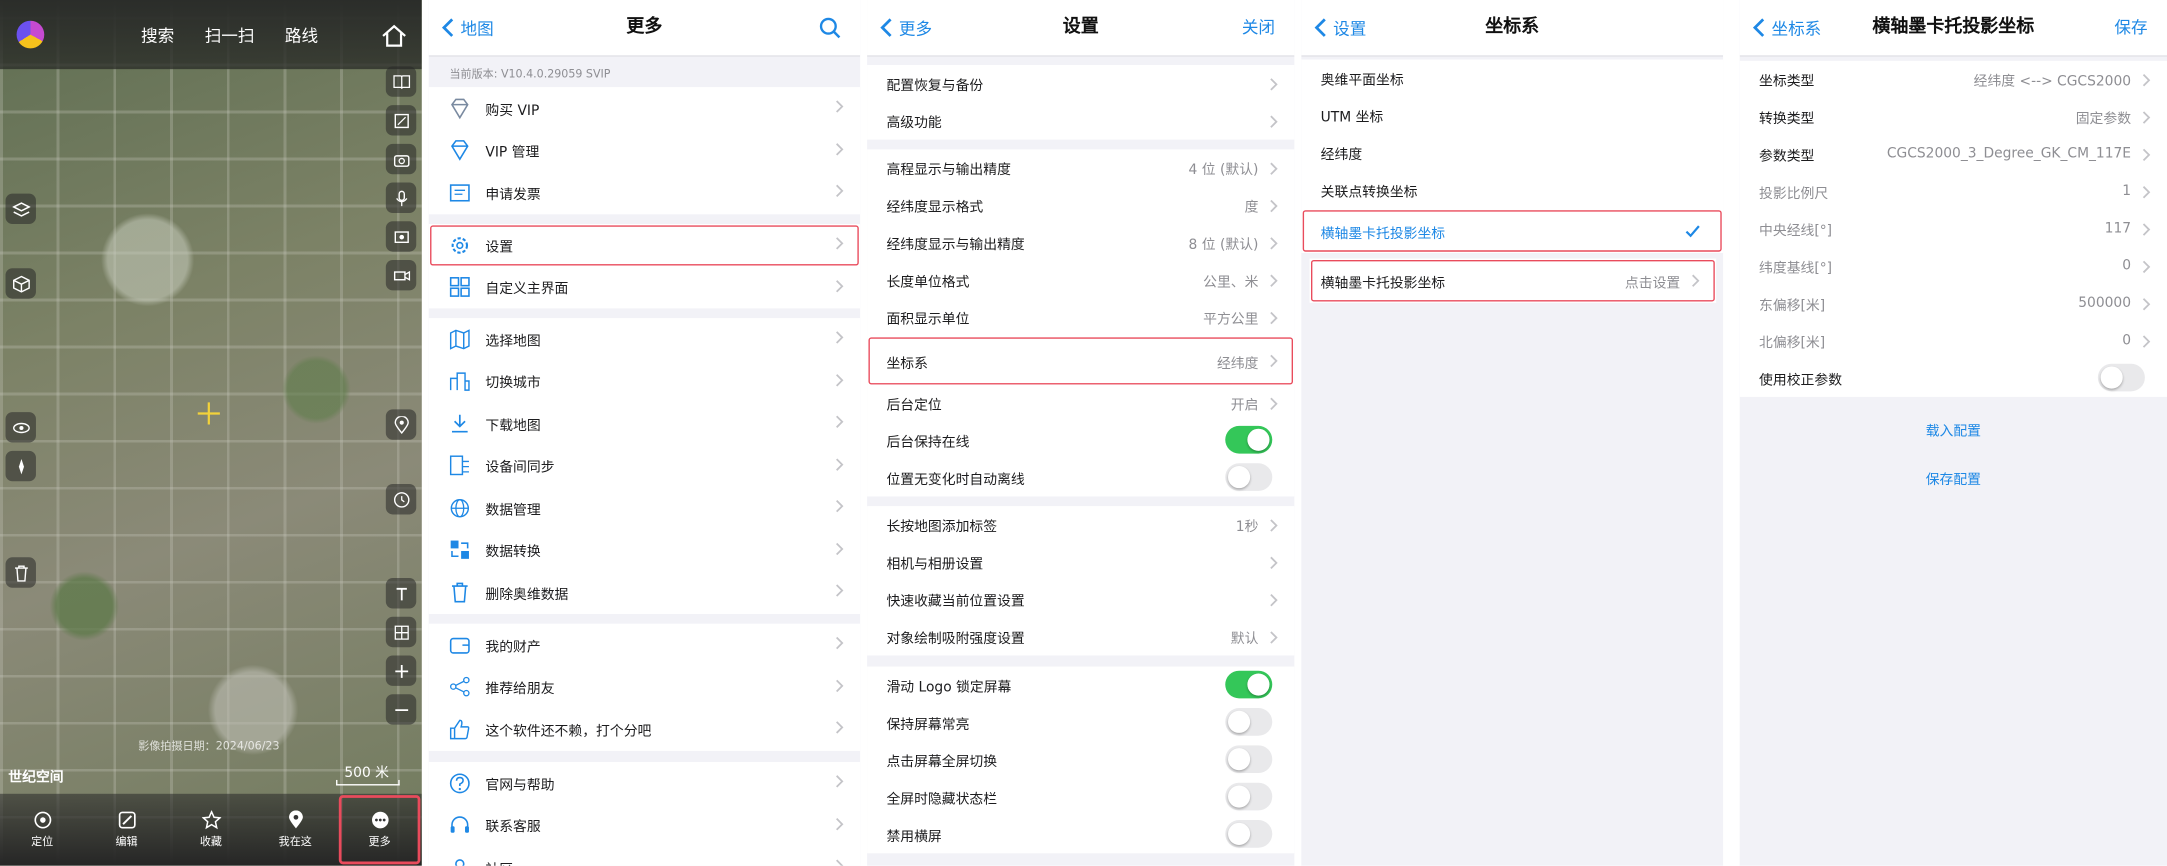 The height and width of the screenshot is (866, 2167). What do you see at coordinates (644, 245) in the screenshot?
I see `list-item-settings: 设置` at bounding box center [644, 245].